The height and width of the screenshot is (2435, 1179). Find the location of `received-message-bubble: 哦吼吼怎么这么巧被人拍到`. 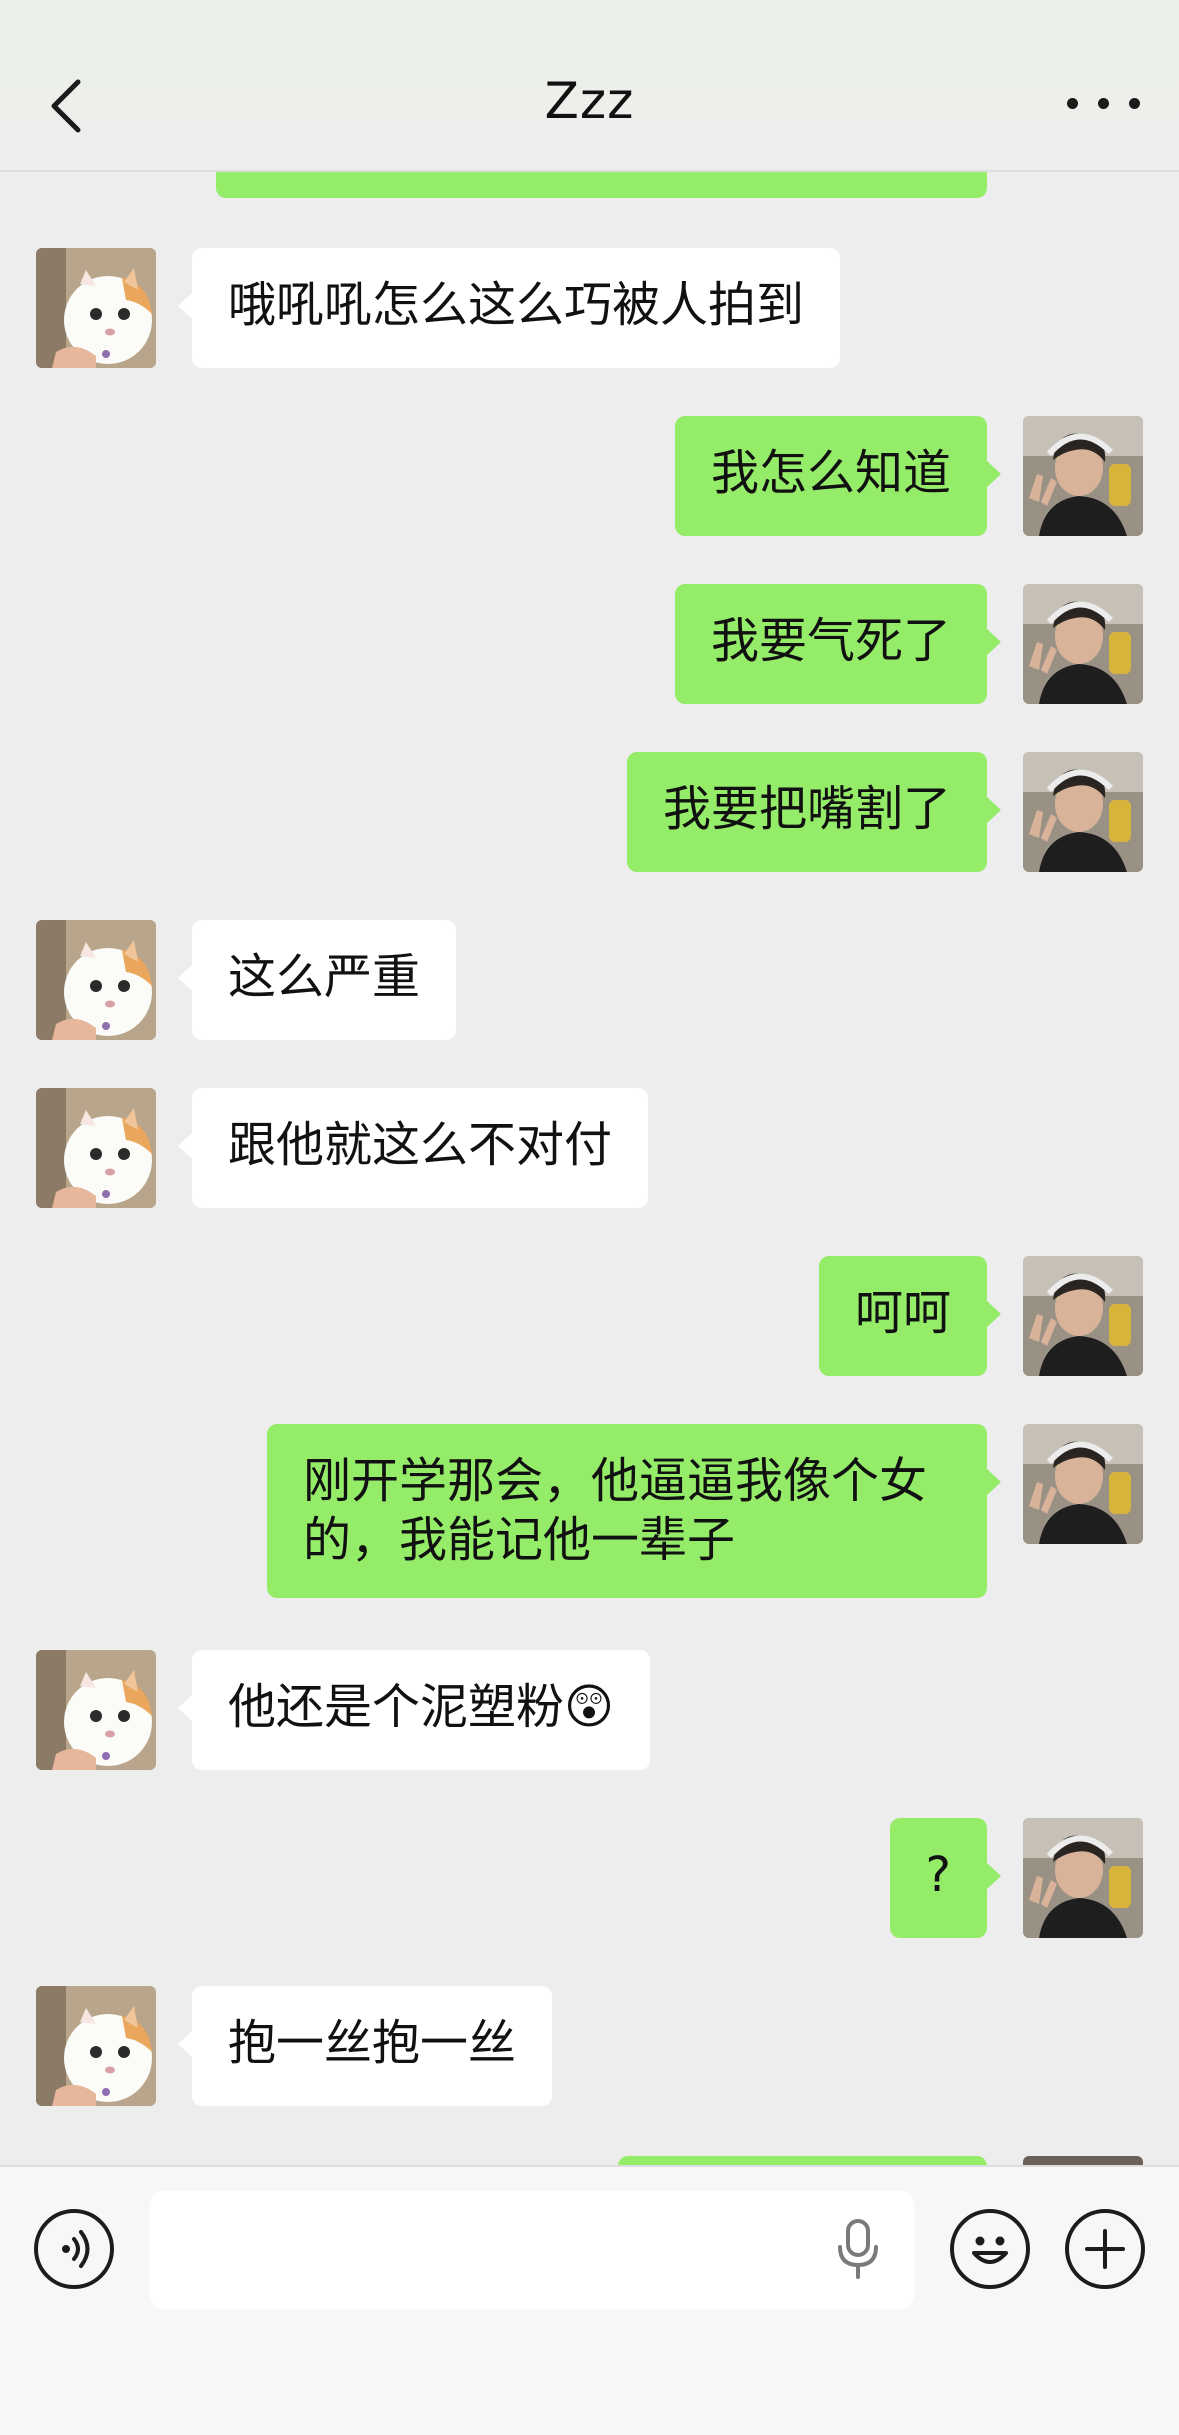

received-message-bubble: 哦吼吼怎么这么巧被人拍到 is located at coordinates (509, 308).